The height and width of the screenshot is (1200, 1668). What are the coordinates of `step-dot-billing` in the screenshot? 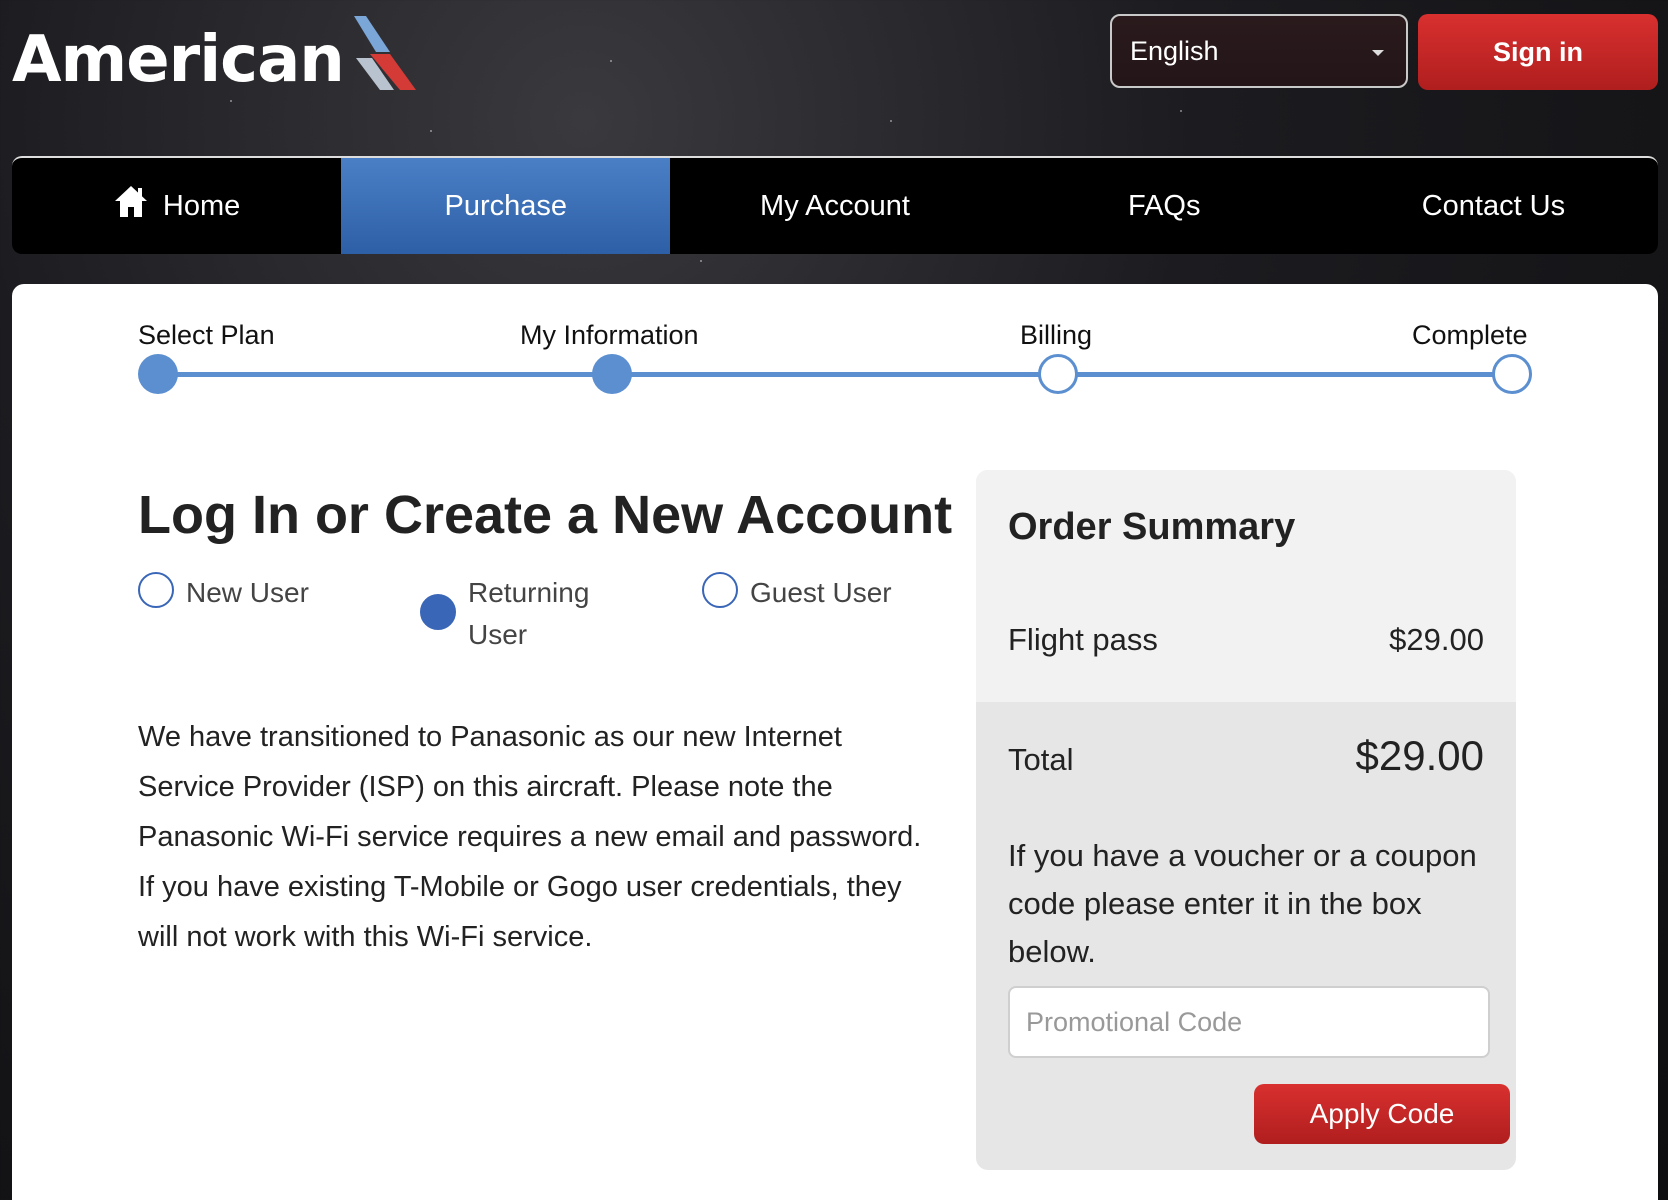 It's located at (1058, 374).